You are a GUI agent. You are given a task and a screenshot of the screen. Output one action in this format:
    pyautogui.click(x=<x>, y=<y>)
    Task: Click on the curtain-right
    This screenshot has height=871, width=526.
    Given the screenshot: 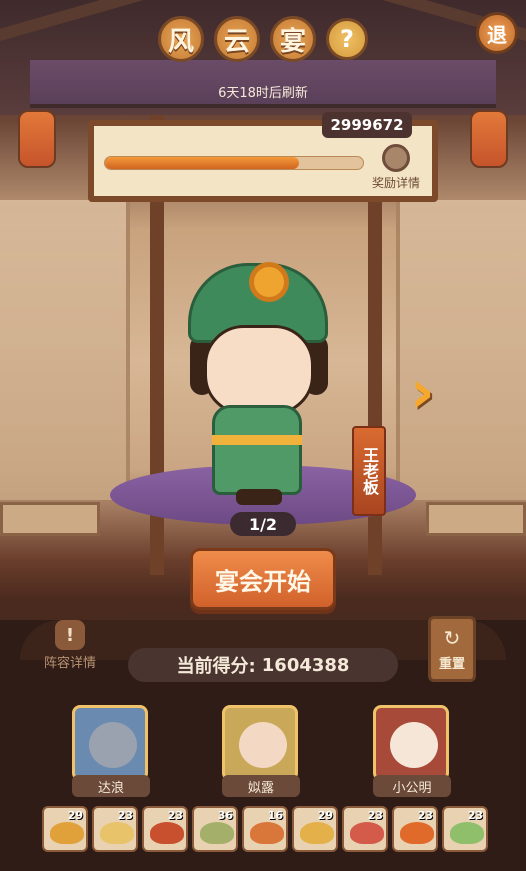 What is the action you would take?
    pyautogui.click(x=461, y=350)
    